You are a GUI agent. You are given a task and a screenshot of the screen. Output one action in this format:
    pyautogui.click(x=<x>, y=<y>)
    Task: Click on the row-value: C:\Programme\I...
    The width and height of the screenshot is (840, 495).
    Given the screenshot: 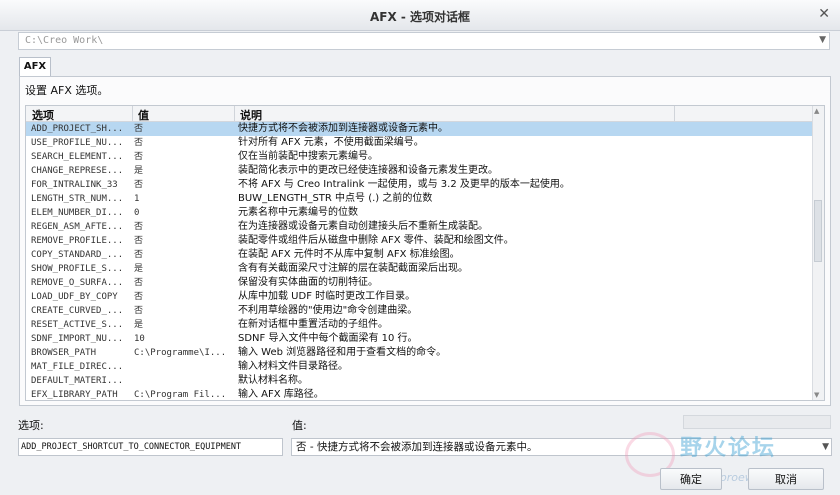 What is the action you would take?
    pyautogui.click(x=180, y=353)
    